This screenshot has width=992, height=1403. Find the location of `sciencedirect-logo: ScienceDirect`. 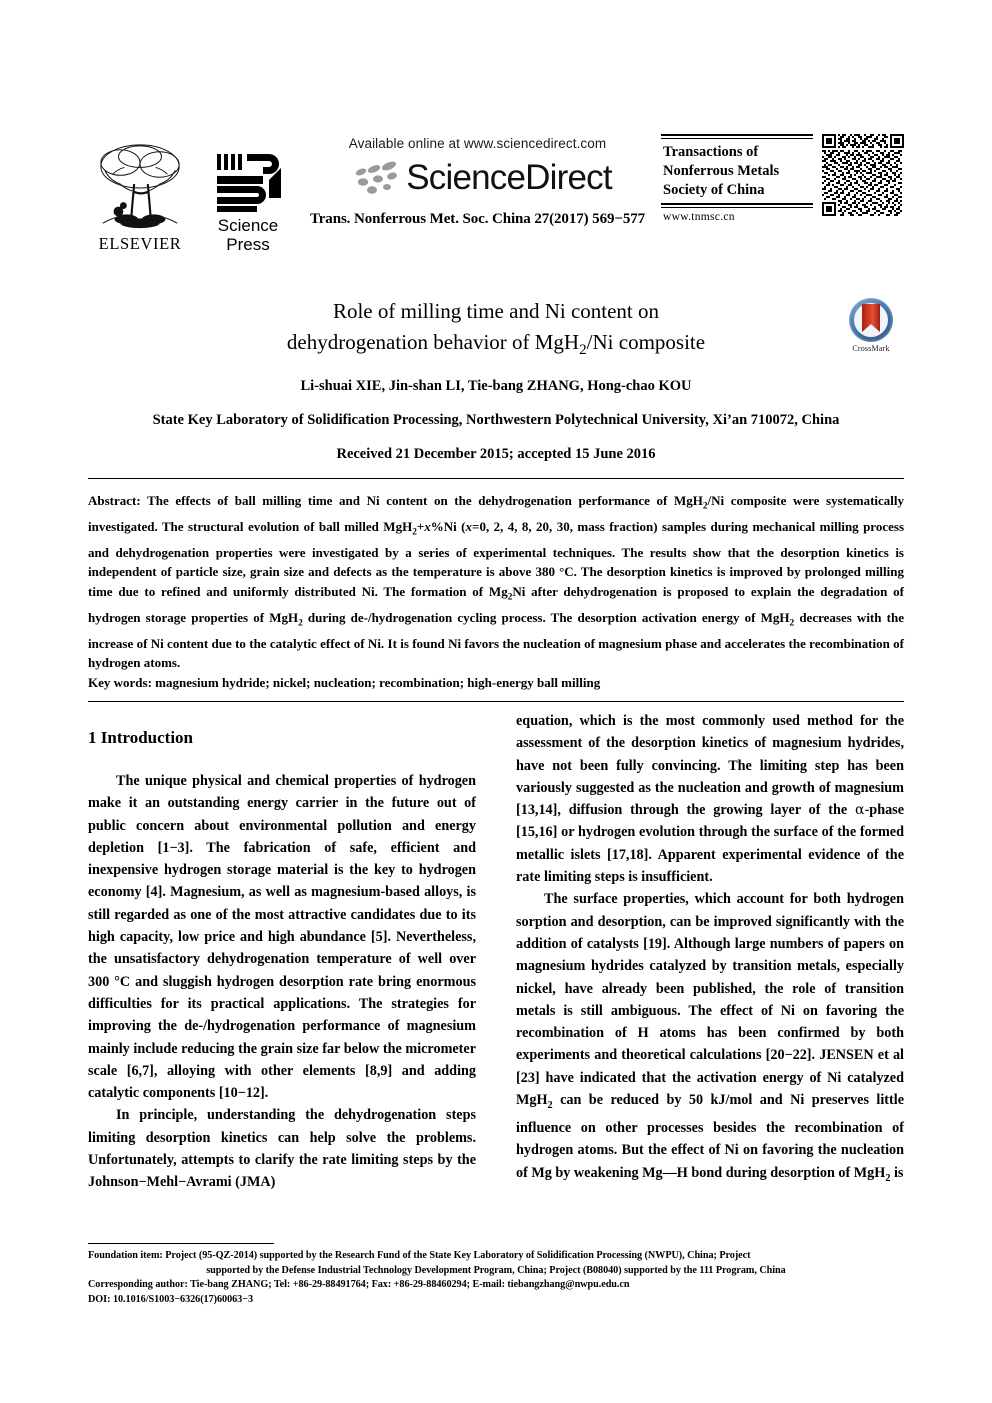

sciencedirect-logo: ScienceDirect is located at coordinates (477, 178).